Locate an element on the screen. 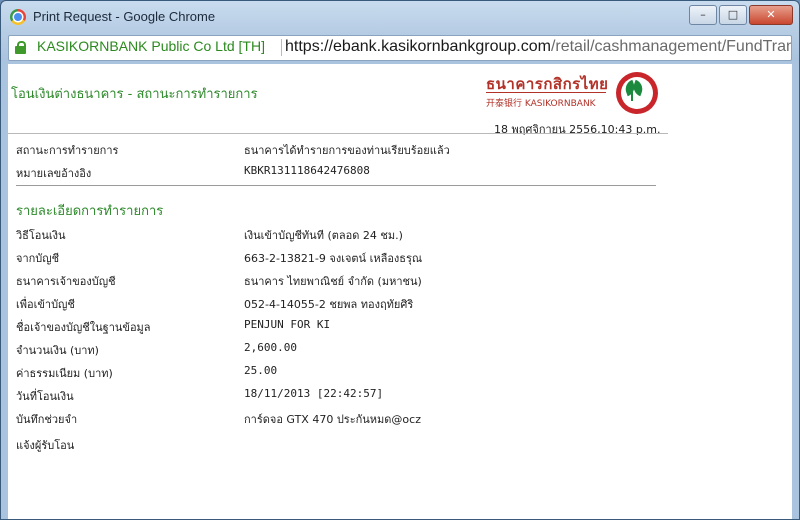 The image size is (800, 520). detail-value: ธนาคาร ไทยพาณิชย์ จำกัด (มหาชน) is located at coordinates (333, 281).